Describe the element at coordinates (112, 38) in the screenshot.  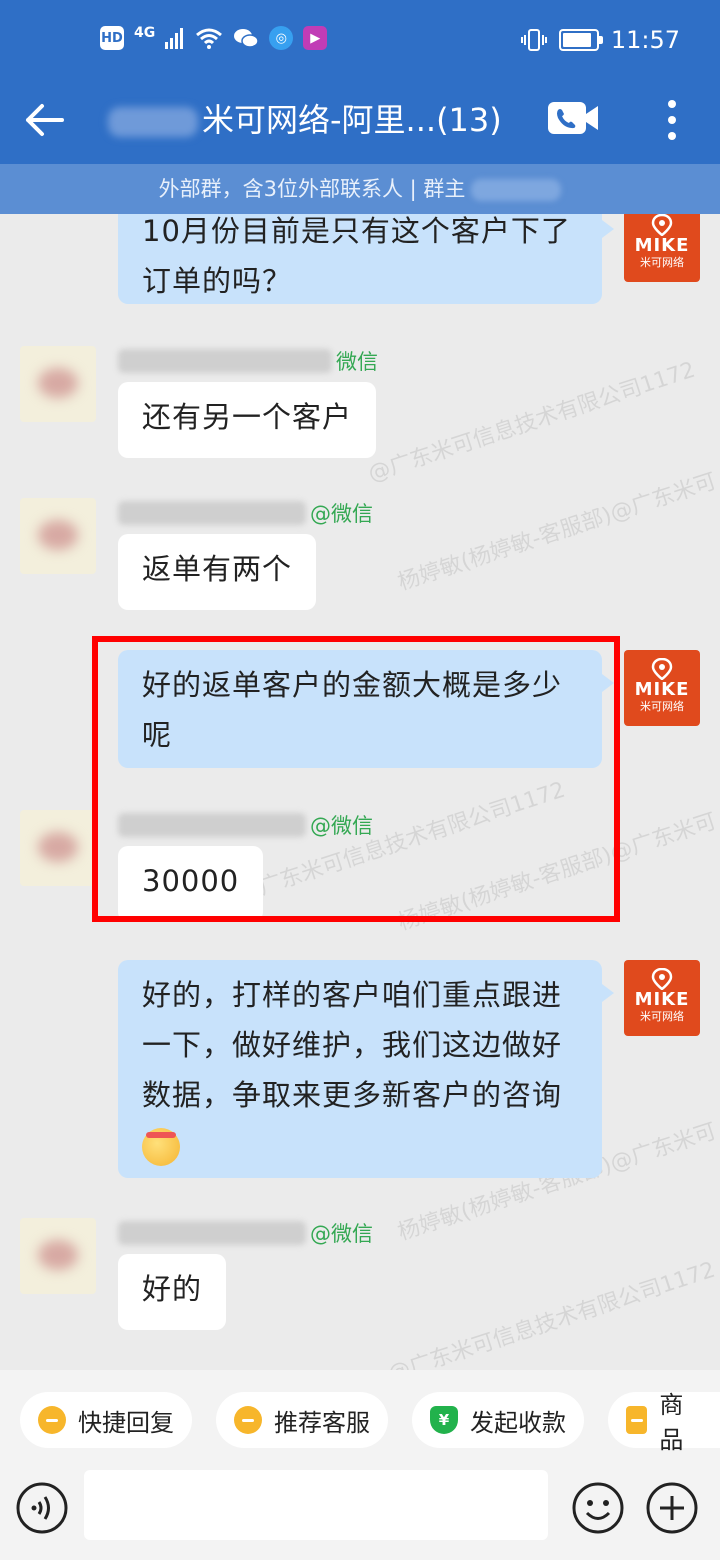
I see `hd-icon: HD` at that location.